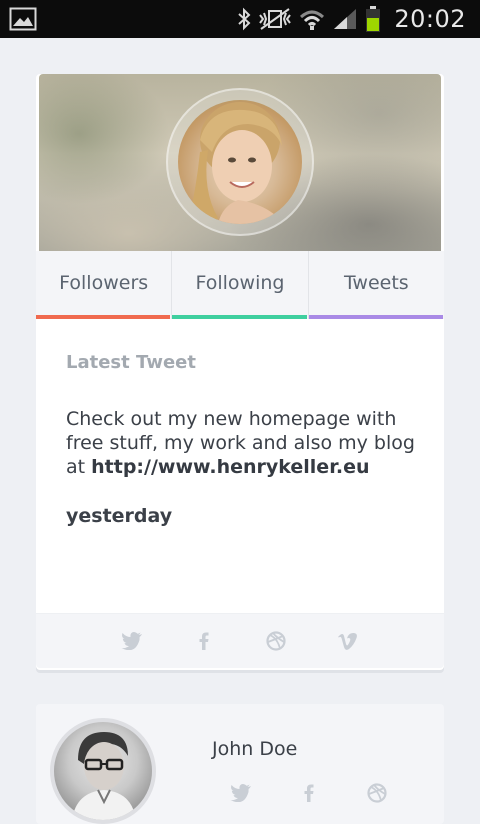 The height and width of the screenshot is (824, 480). I want to click on tab-following: Following, so click(240, 285).